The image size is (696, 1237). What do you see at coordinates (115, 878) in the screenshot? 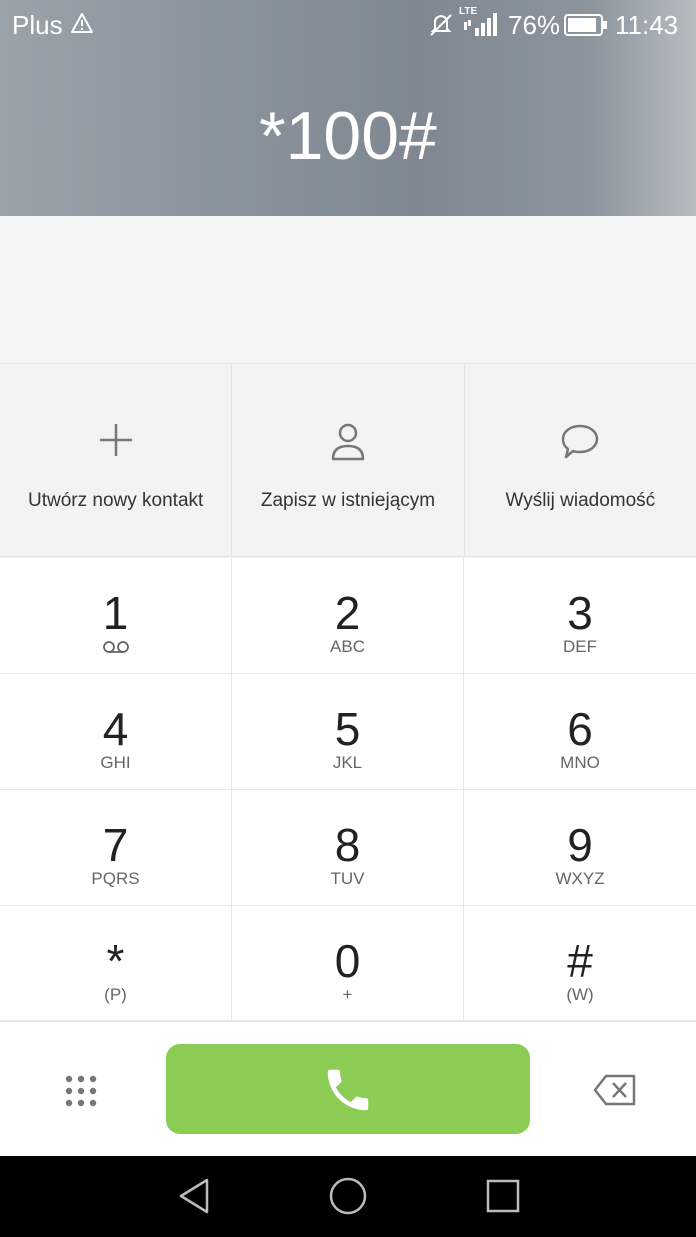
I see `key-letters: PQRS` at bounding box center [115, 878].